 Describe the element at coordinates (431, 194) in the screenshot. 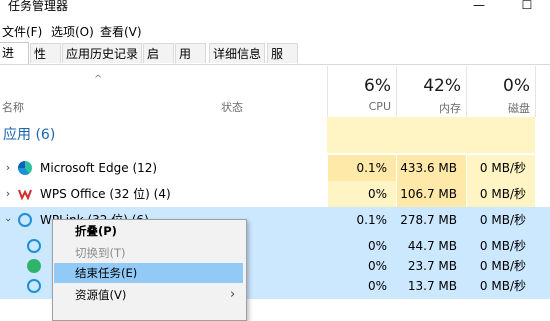

I see `memory-cell: 106.7 MB` at that location.